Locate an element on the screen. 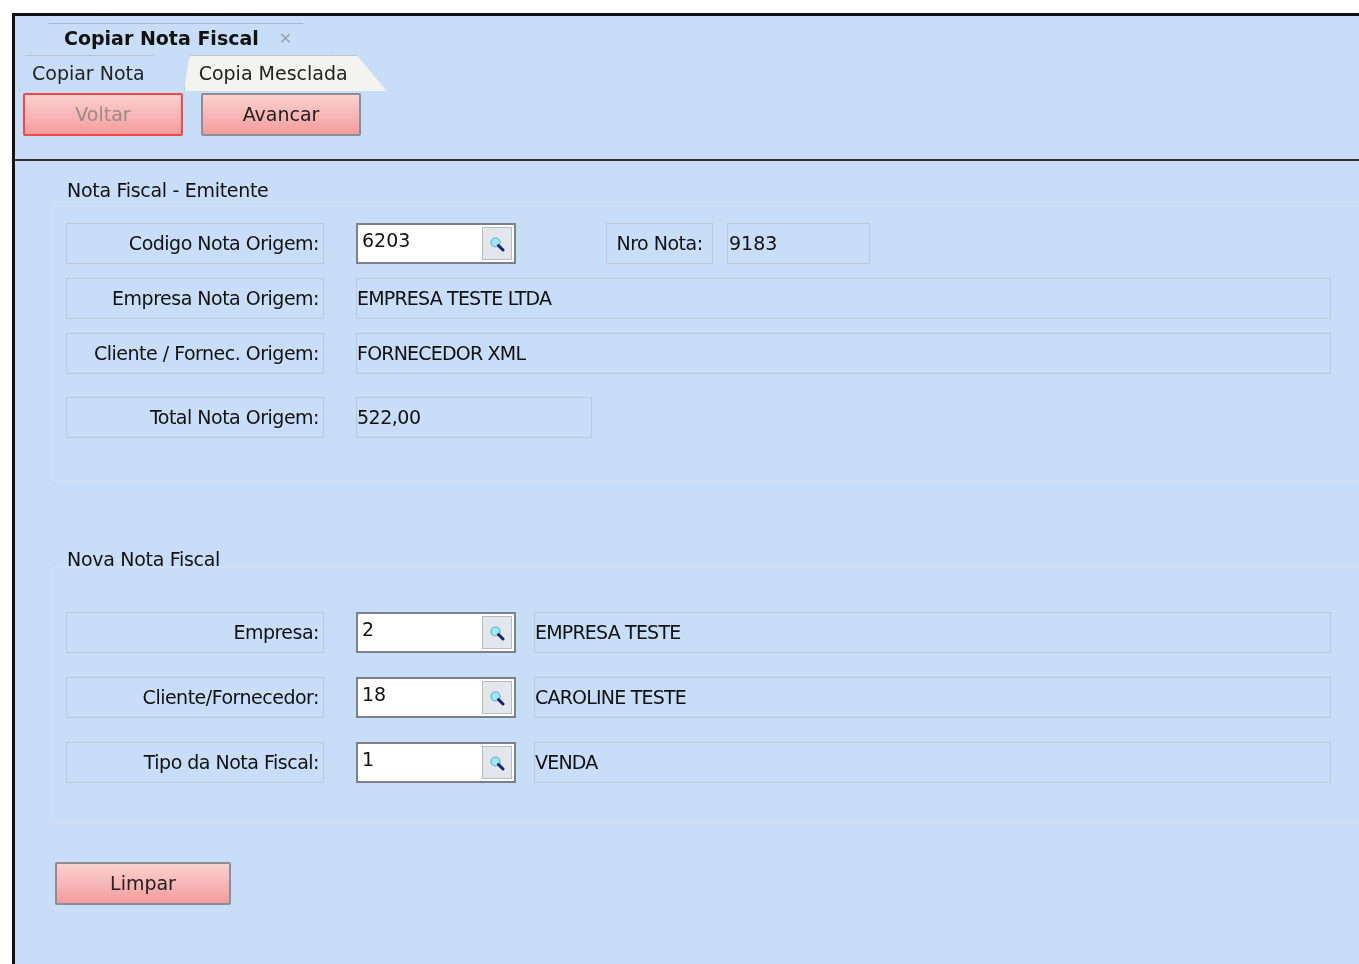 Image resolution: width=1359 pixels, height=964 pixels. tab: Copia Mesclada is located at coordinates (285, 73).